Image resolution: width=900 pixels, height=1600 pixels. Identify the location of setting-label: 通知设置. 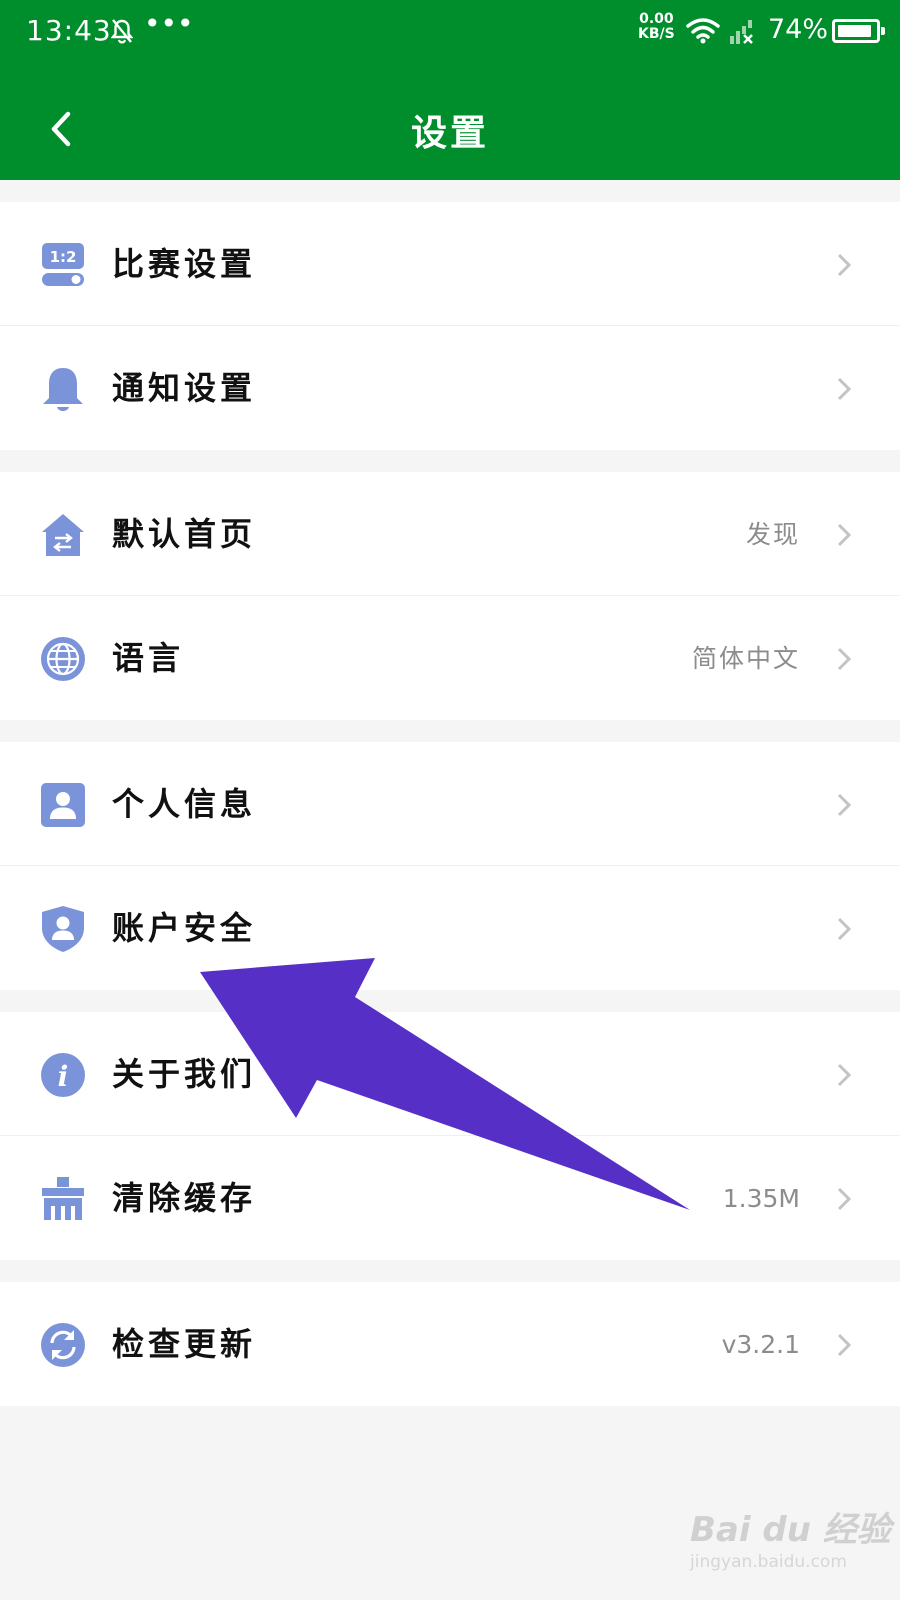
(184, 388).